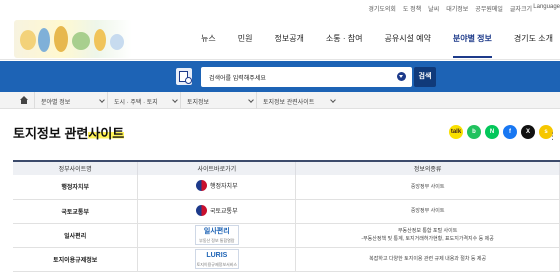 This screenshot has height=274, width=560. I want to click on molit-logo-link: 국토교통부, so click(217, 210).